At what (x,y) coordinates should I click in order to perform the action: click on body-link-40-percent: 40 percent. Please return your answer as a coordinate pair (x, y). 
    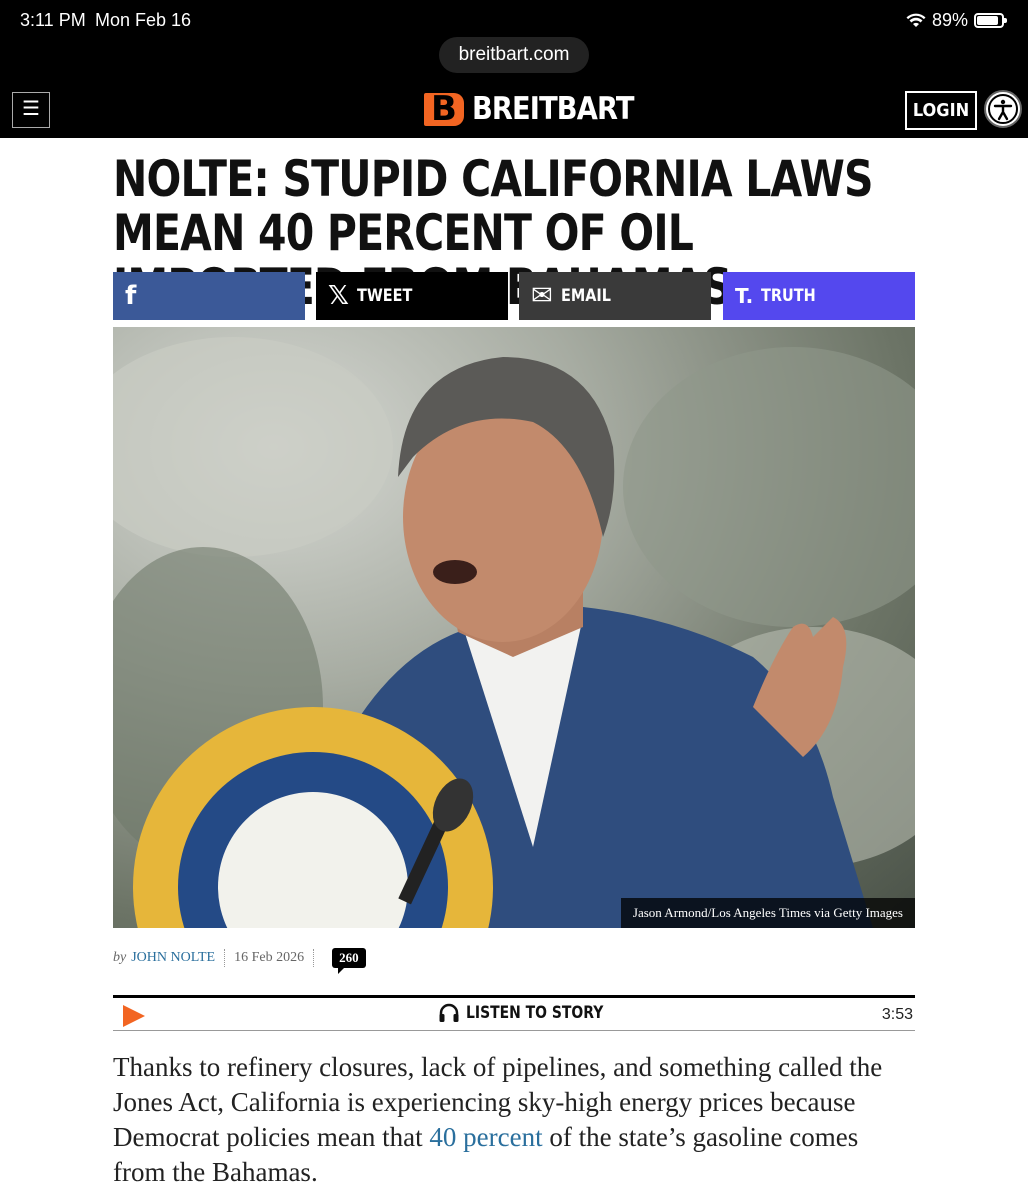
    Looking at the image, I should click on (485, 1137).